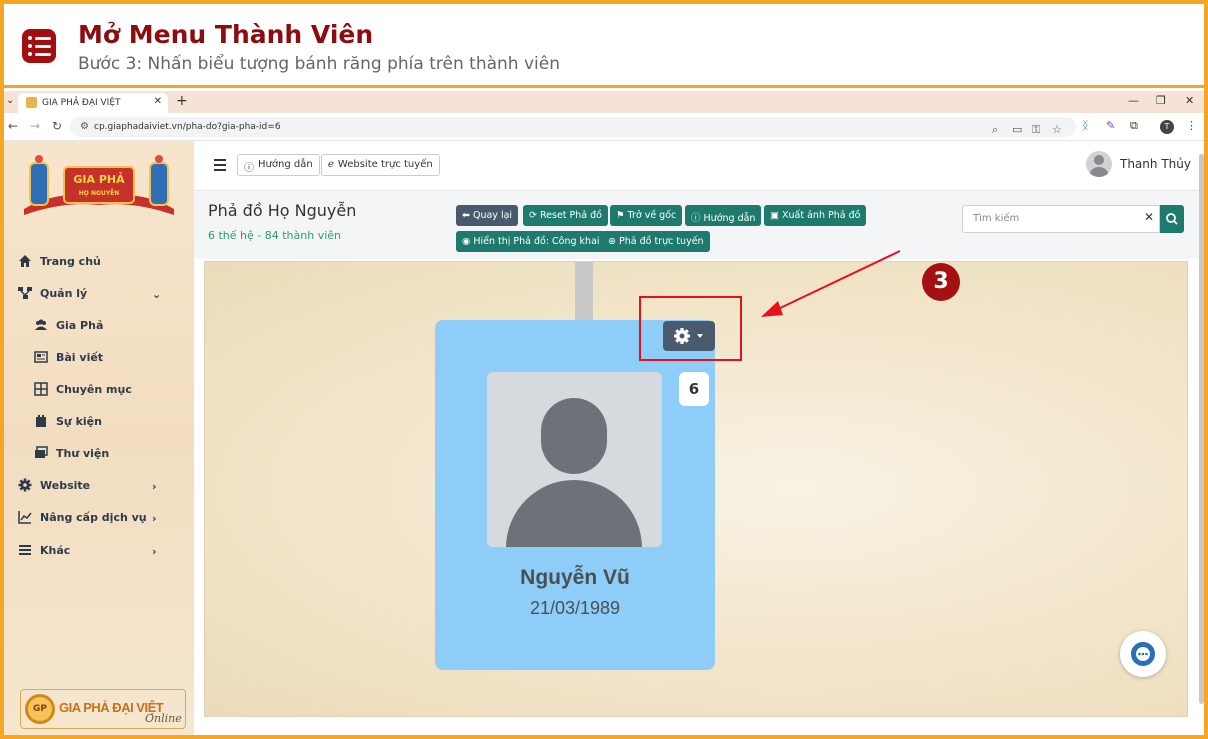  What do you see at coordinates (282, 210) in the screenshot?
I see `page-title: Phả đồ Họ Nguyễn` at bounding box center [282, 210].